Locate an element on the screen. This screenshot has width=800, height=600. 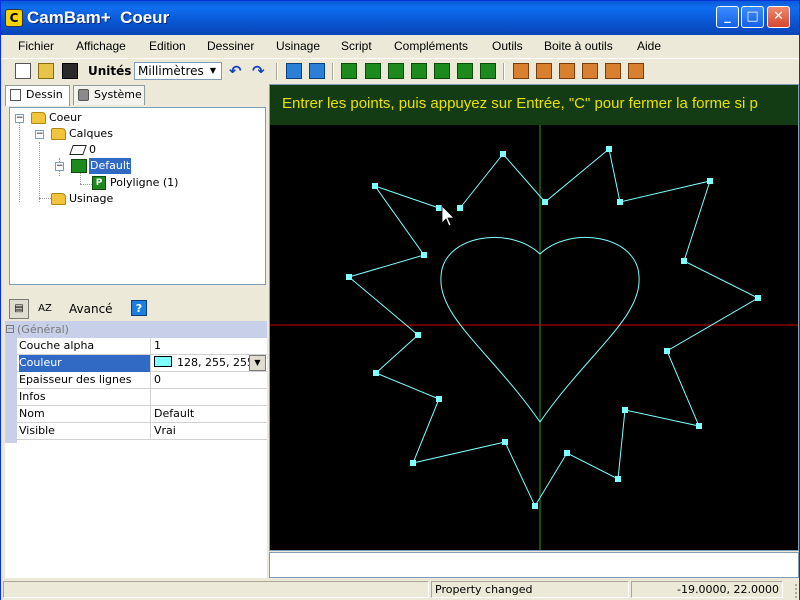
units-select-value: Millimètres is located at coordinates (171, 71).